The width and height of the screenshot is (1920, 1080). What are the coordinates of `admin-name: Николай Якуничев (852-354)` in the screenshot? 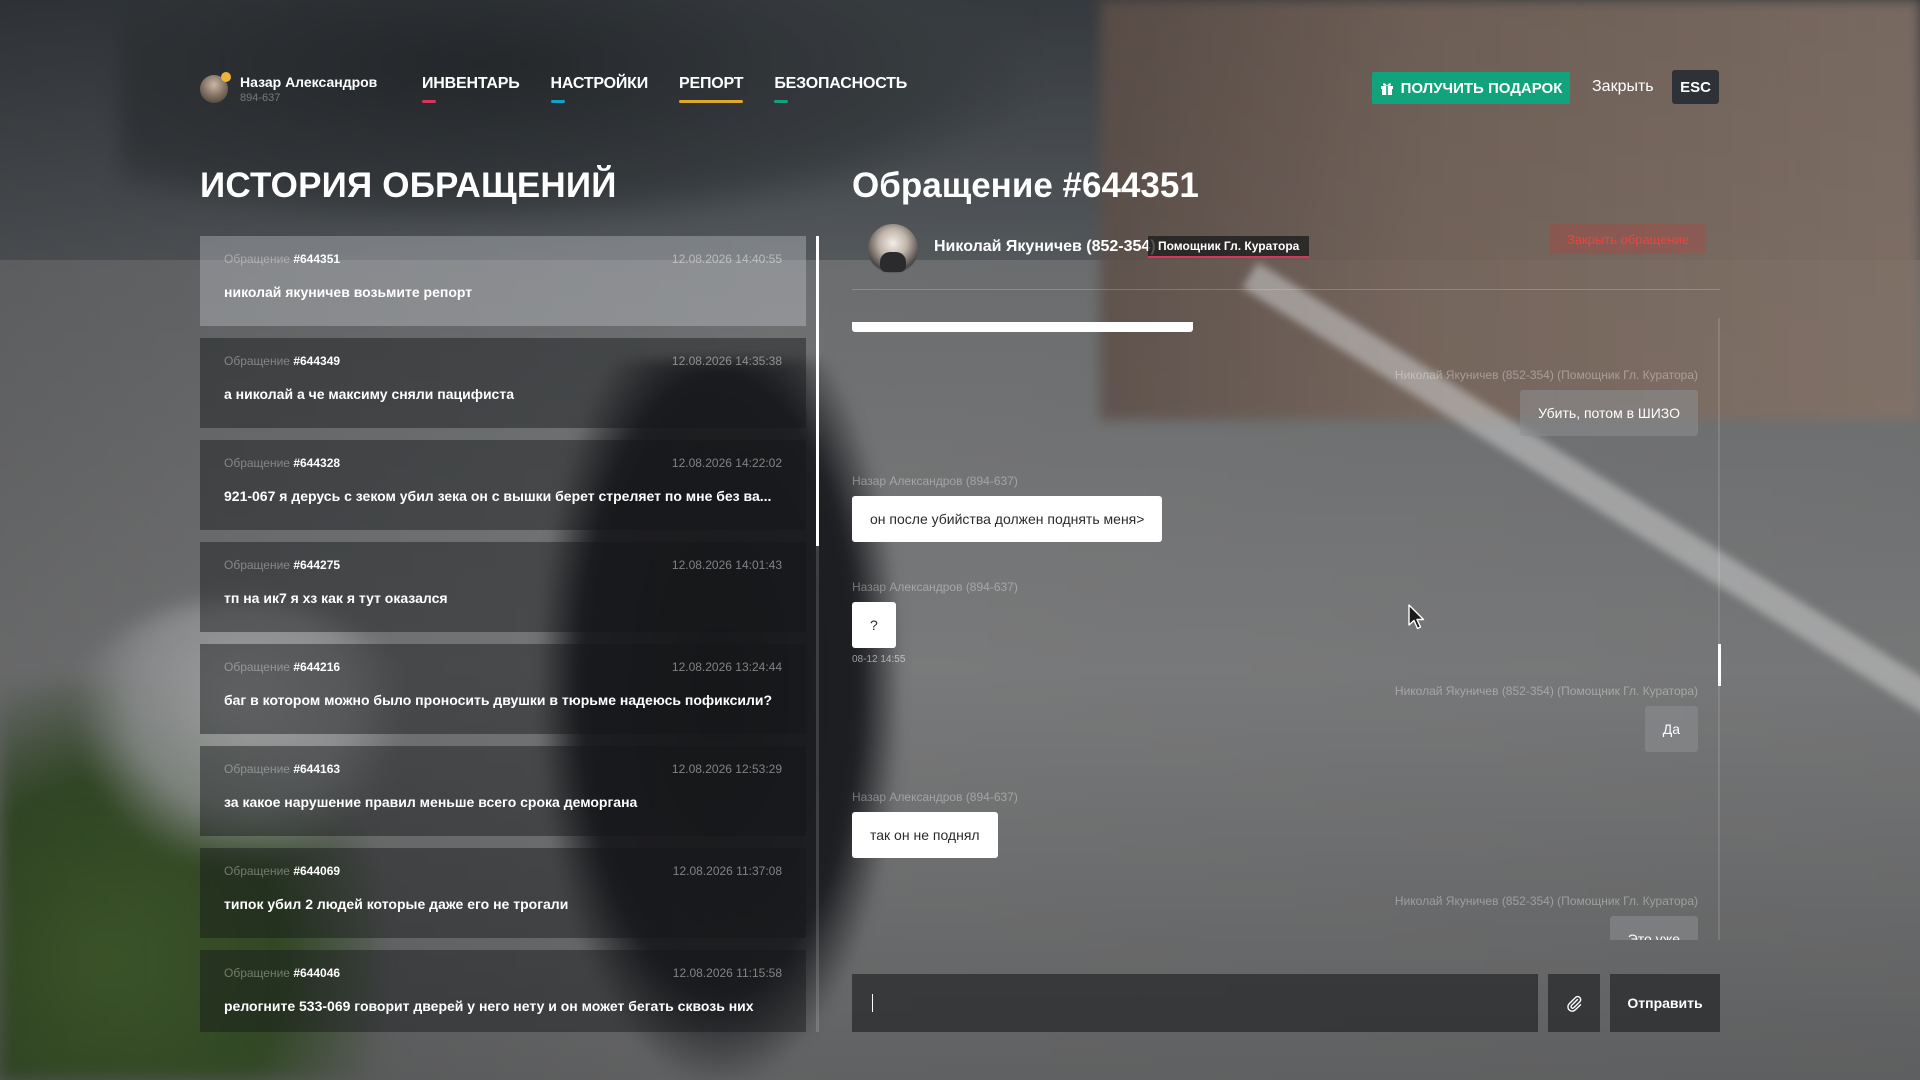 It's located at (1045, 246).